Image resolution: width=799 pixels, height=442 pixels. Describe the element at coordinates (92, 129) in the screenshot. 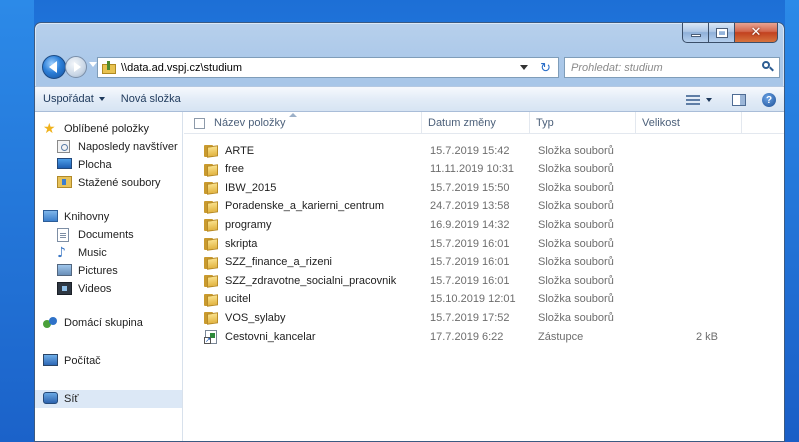

I see `sidebar-item-favorites: ★ Oblíbené položky` at that location.